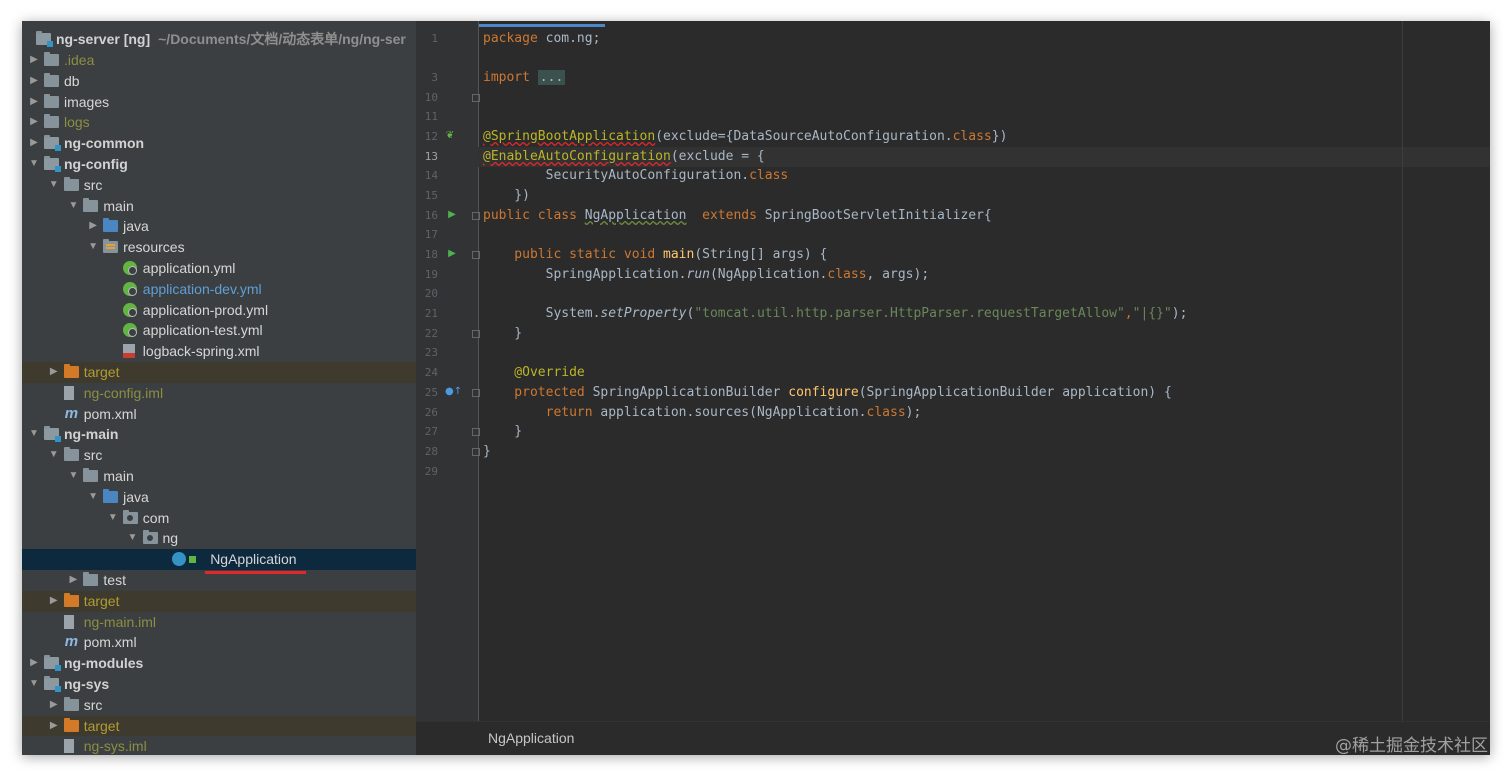 The image size is (1512, 777). What do you see at coordinates (434, 38) in the screenshot?
I see `line-number: 1` at bounding box center [434, 38].